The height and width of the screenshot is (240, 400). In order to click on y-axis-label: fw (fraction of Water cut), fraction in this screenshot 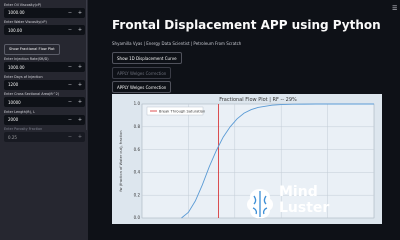, I will do `click(121, 160)`.